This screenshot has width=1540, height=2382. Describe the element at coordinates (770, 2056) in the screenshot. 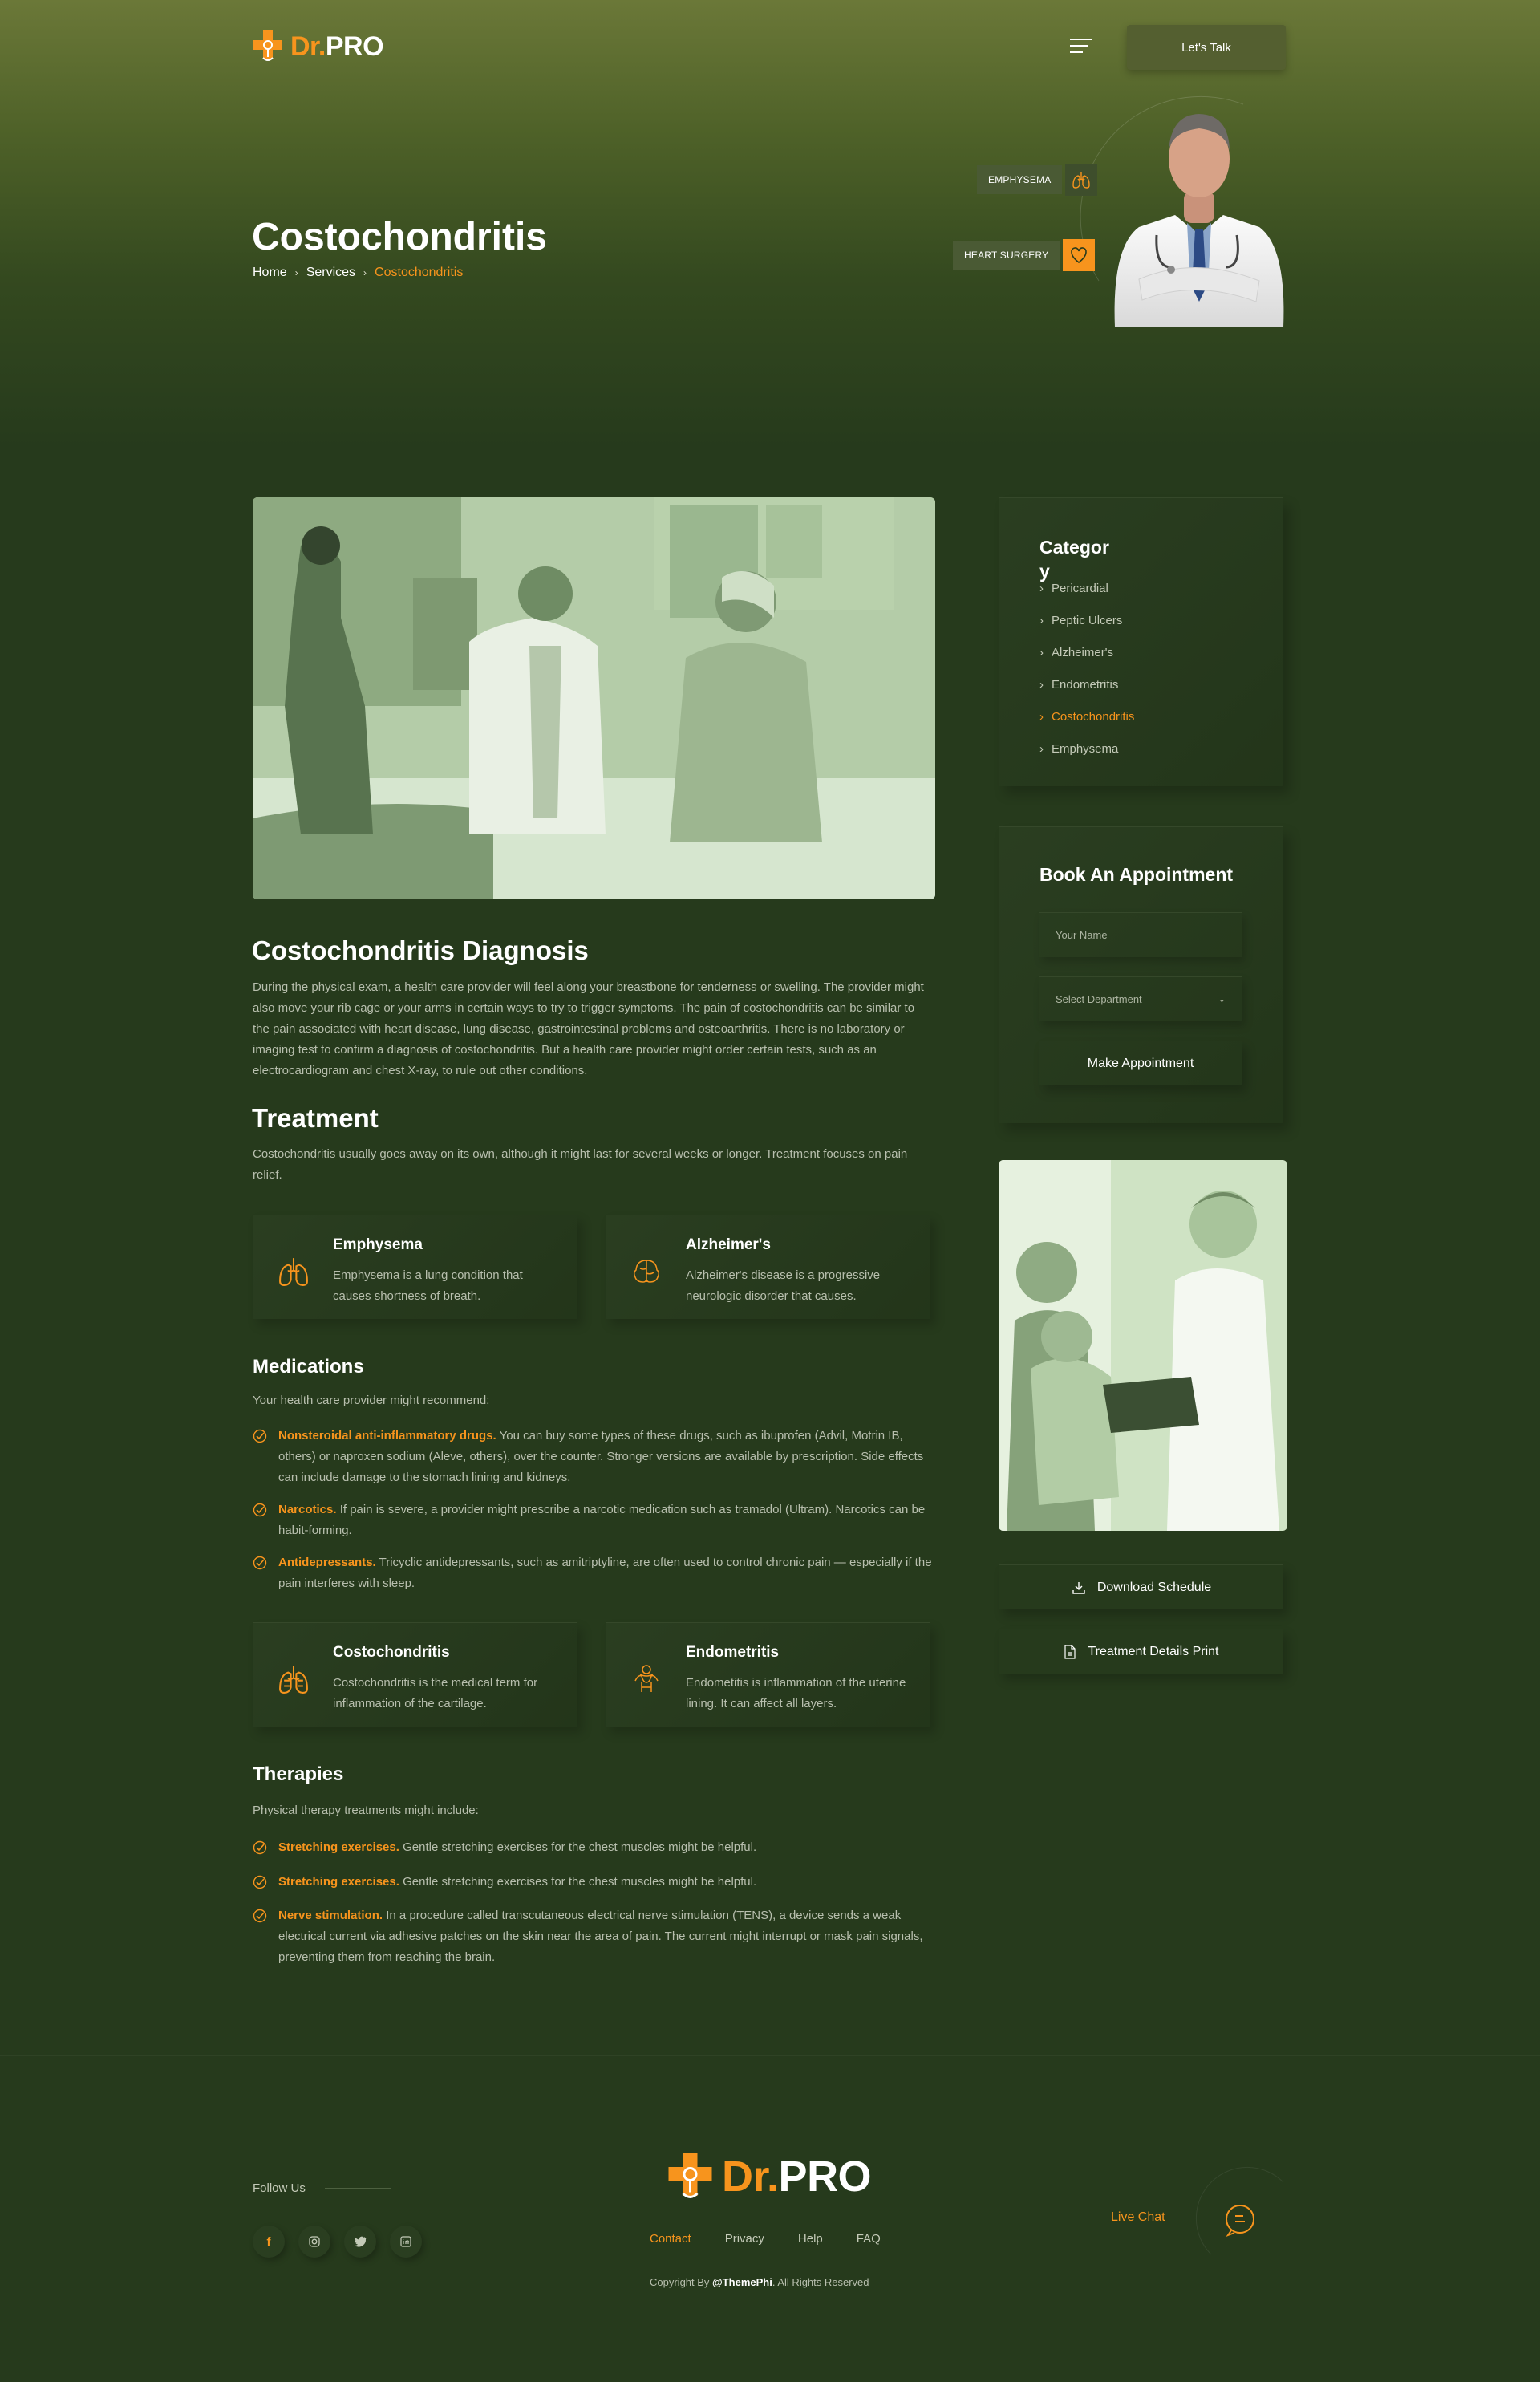

I see `footer-divider` at that location.